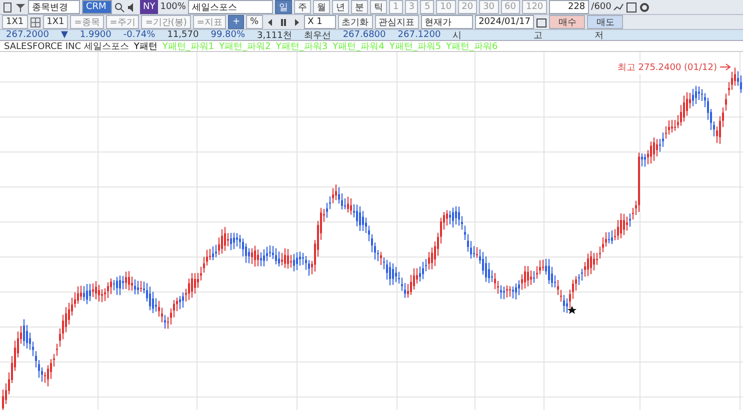 The width and height of the screenshot is (743, 410). I want to click on legend-item: Y패턴_파워4, so click(358, 46).